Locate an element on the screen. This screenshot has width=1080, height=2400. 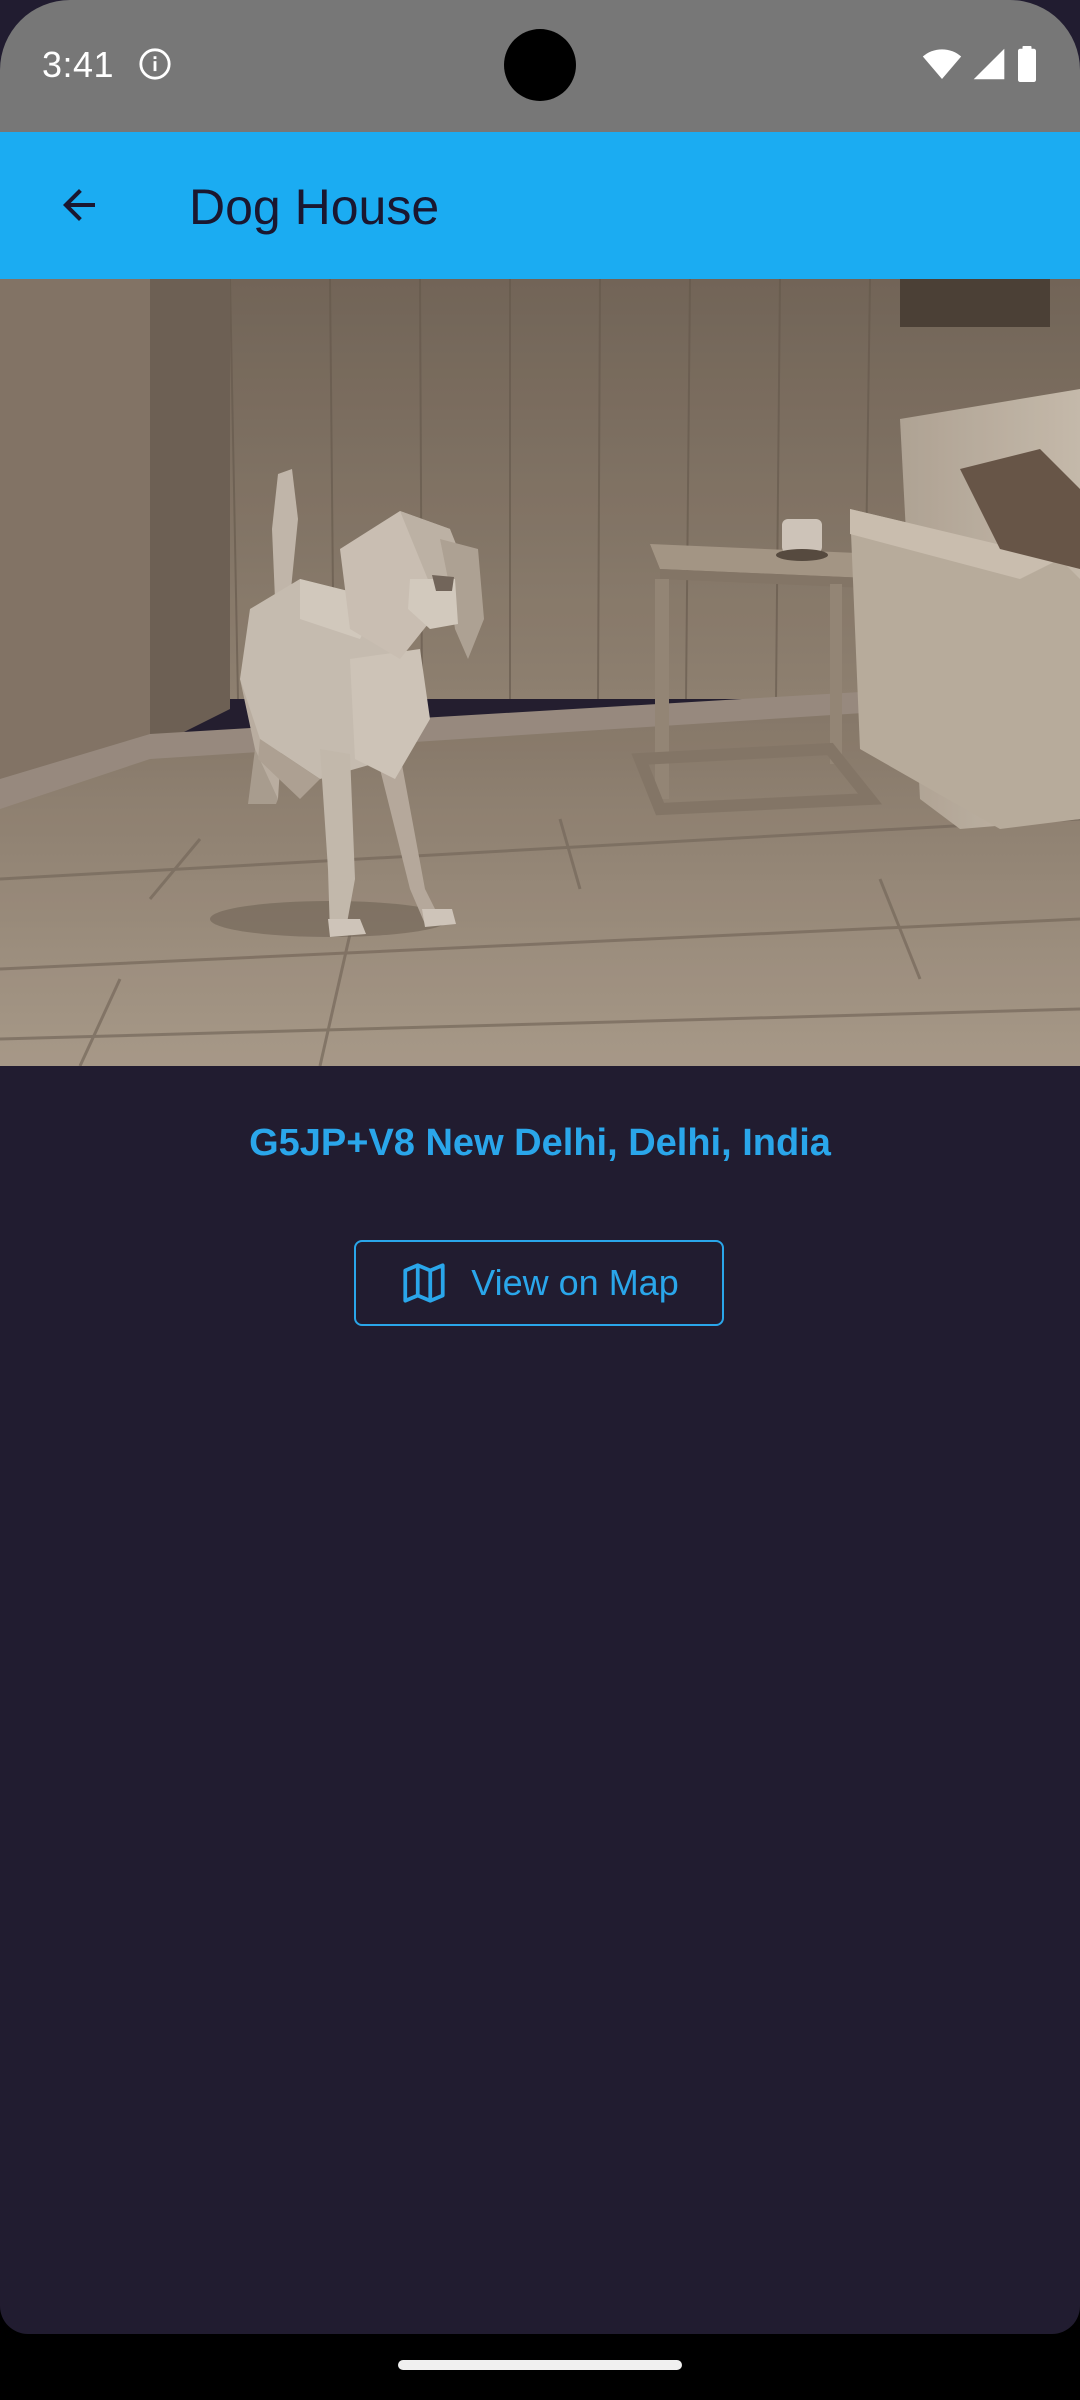
app-bar: Dog House is located at coordinates (540, 205).